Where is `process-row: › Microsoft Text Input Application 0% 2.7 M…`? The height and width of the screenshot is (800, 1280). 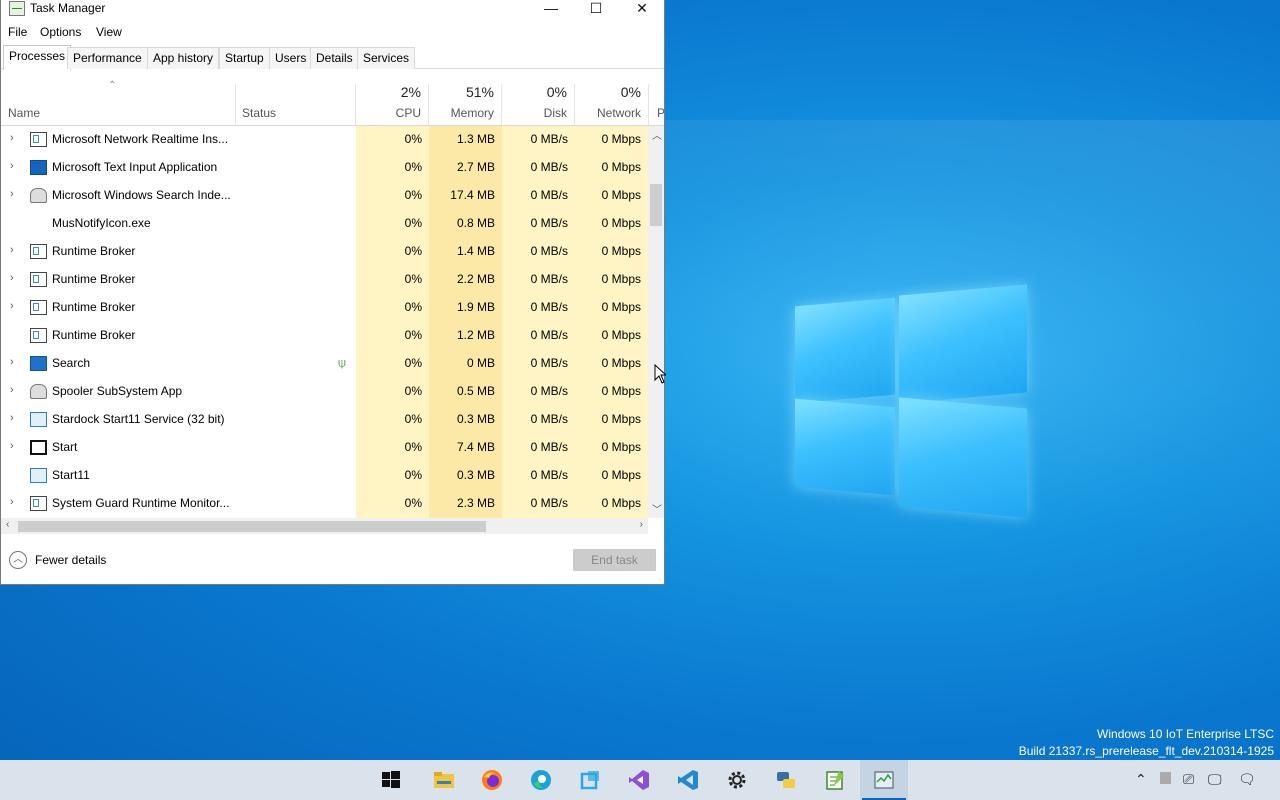 process-row: › Microsoft Text Input Application 0% 2.7 M… is located at coordinates (324, 168).